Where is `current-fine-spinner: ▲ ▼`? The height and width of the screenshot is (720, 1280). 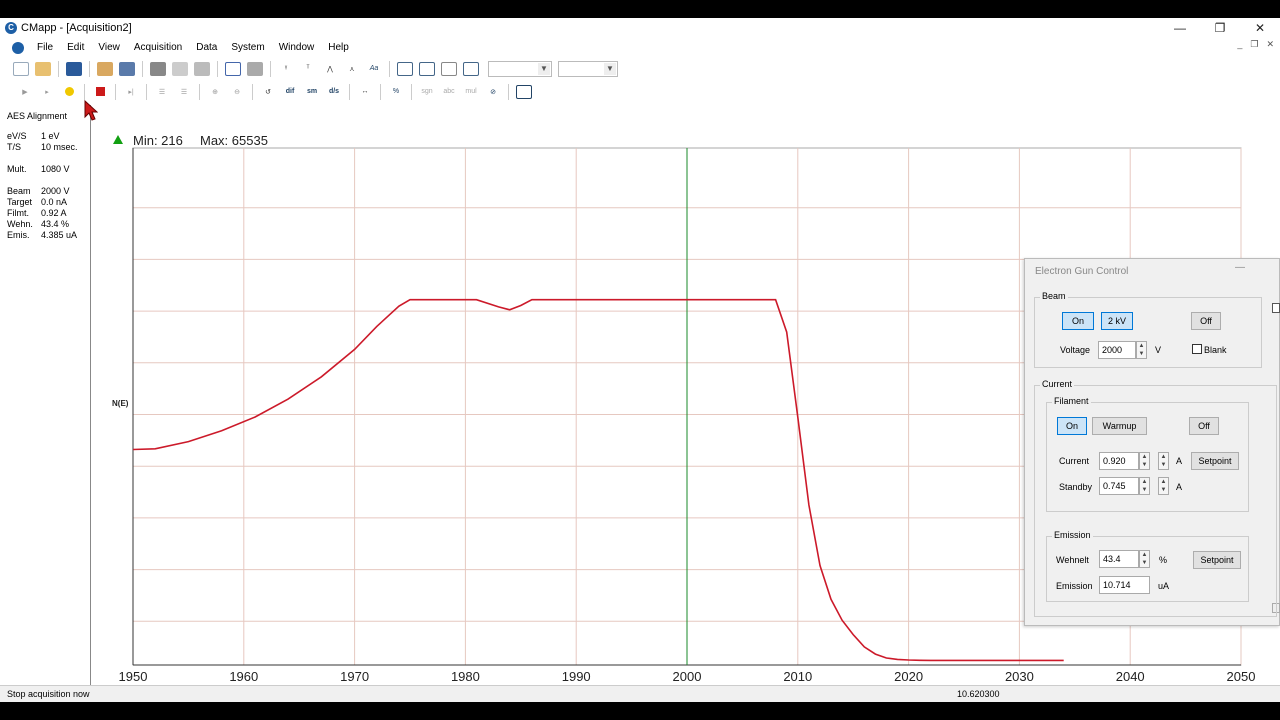 current-fine-spinner: ▲ ▼ is located at coordinates (1163, 461).